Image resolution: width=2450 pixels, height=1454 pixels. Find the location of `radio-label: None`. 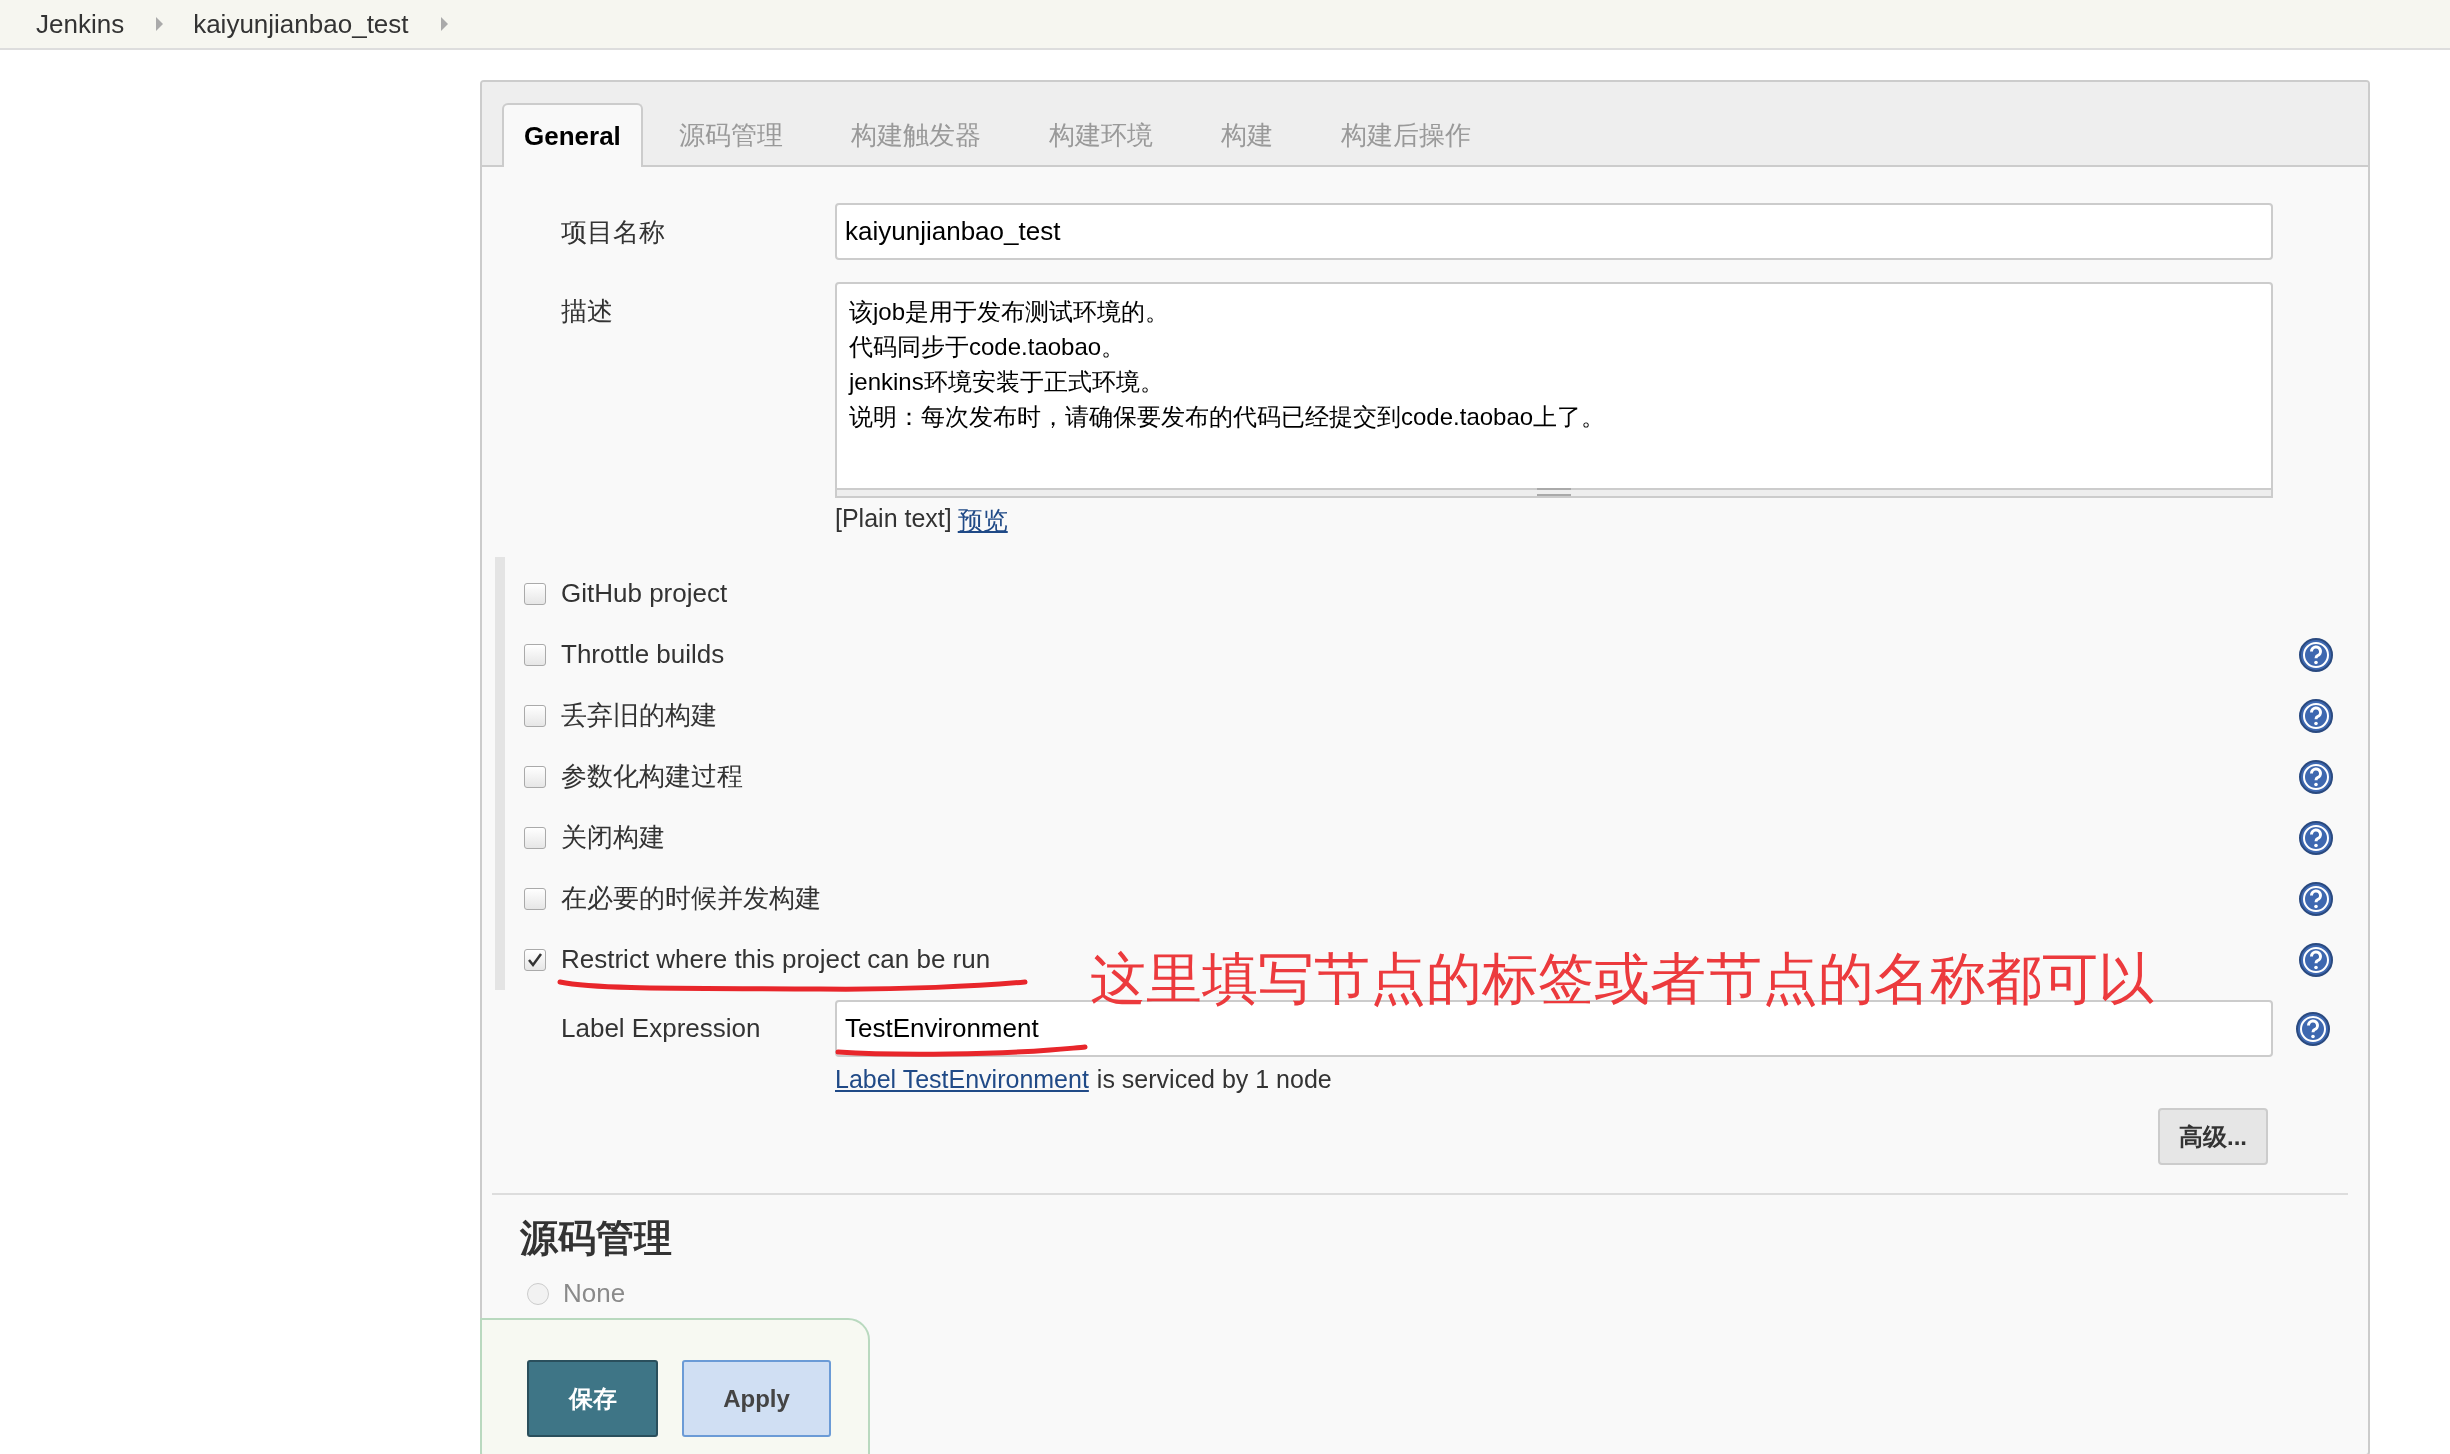

radio-label: None is located at coordinates (594, 1293).